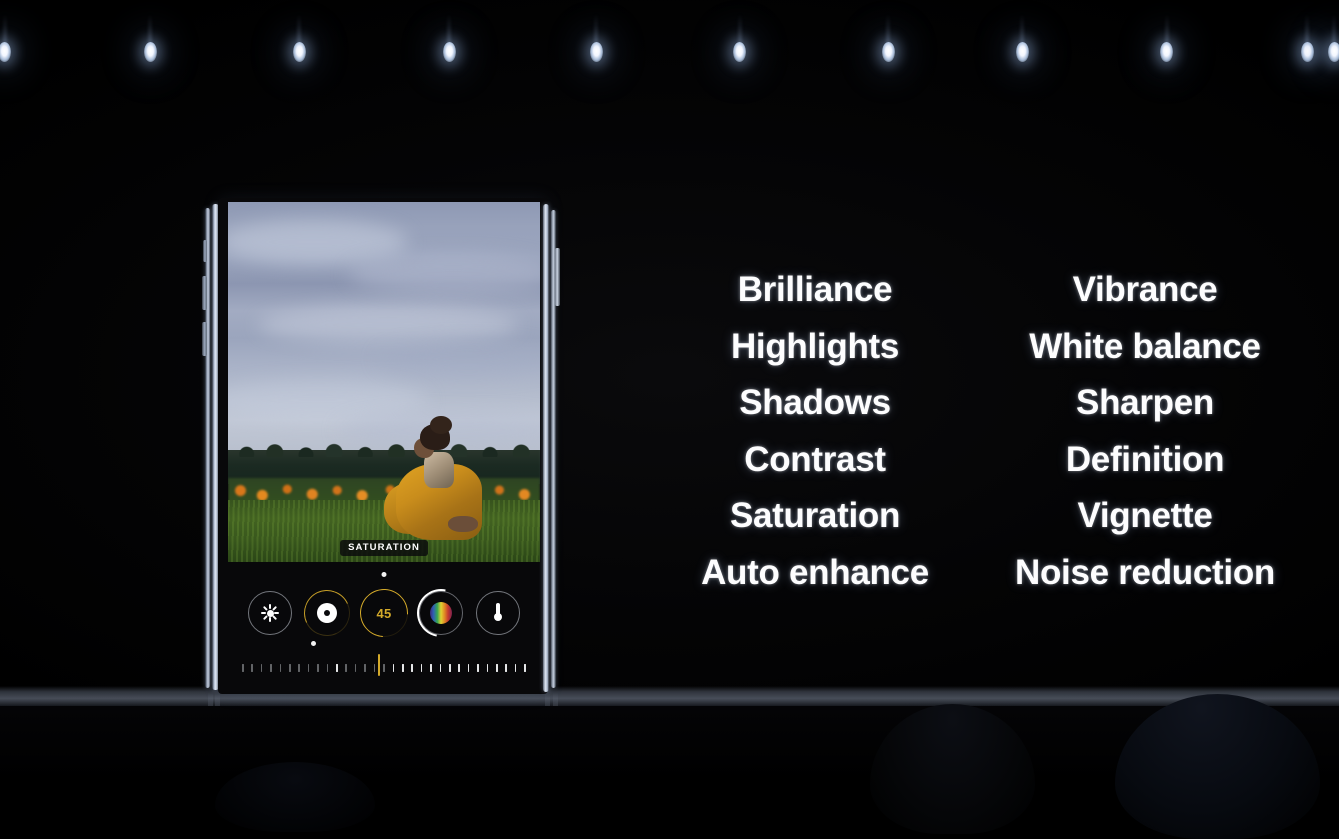  Describe the element at coordinates (1145, 459) in the screenshot. I see `adjustment-item: Definition` at that location.